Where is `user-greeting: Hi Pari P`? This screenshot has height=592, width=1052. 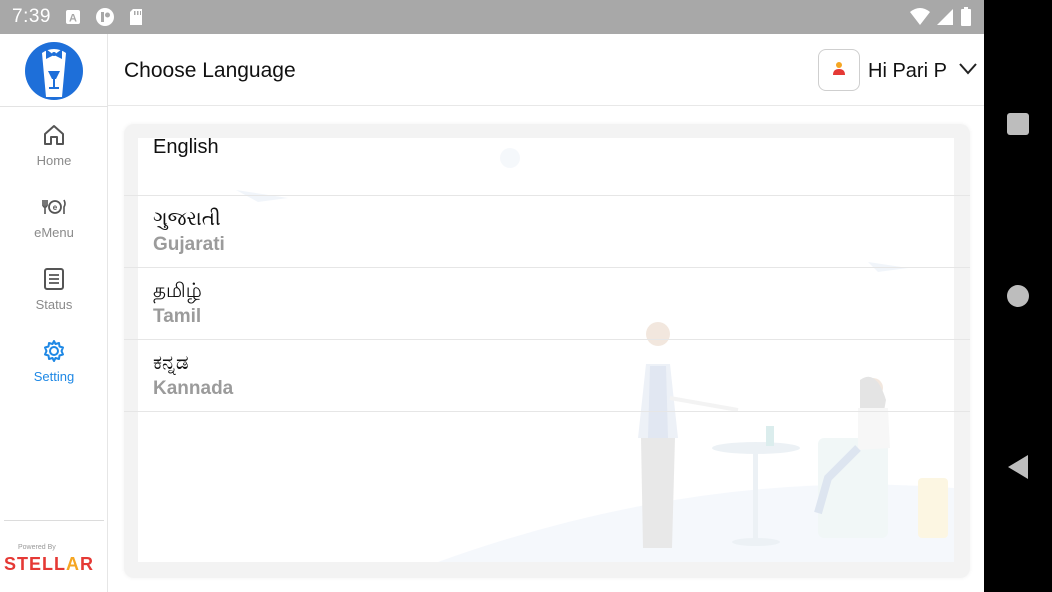
user-greeting: Hi Pari P is located at coordinates (907, 71).